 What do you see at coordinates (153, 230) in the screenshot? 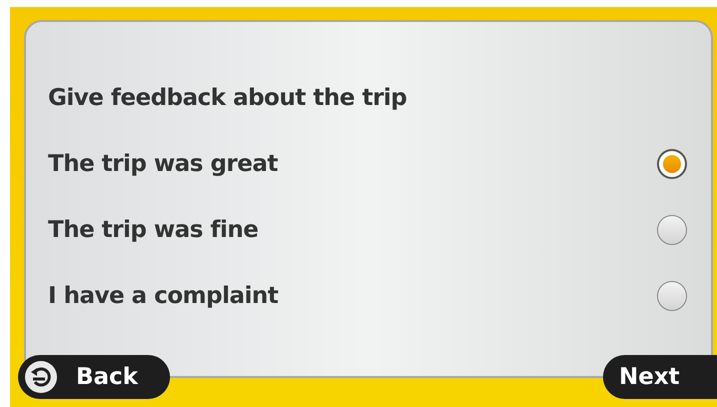
I see `option-label: The trip was fine` at bounding box center [153, 230].